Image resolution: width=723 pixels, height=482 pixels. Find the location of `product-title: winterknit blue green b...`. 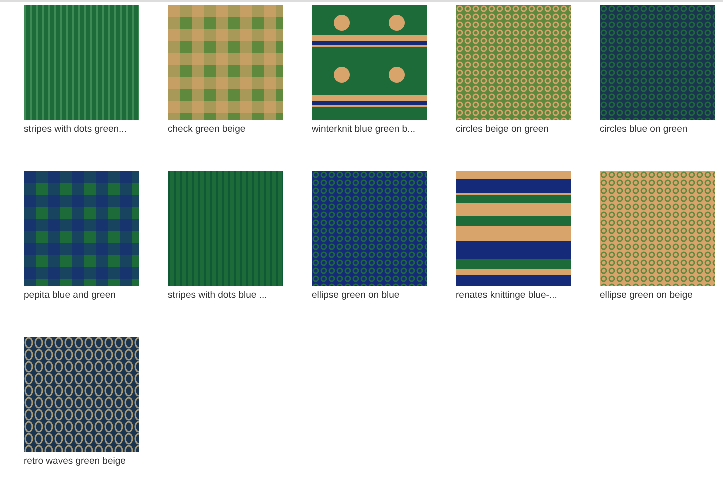

product-title: winterknit blue green b... is located at coordinates (369, 129).